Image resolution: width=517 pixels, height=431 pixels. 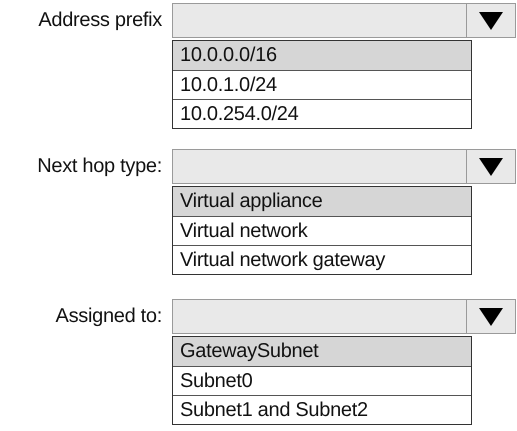 What do you see at coordinates (322, 409) in the screenshot?
I see `dropdown-option: Subnet1 and Subnet2` at bounding box center [322, 409].